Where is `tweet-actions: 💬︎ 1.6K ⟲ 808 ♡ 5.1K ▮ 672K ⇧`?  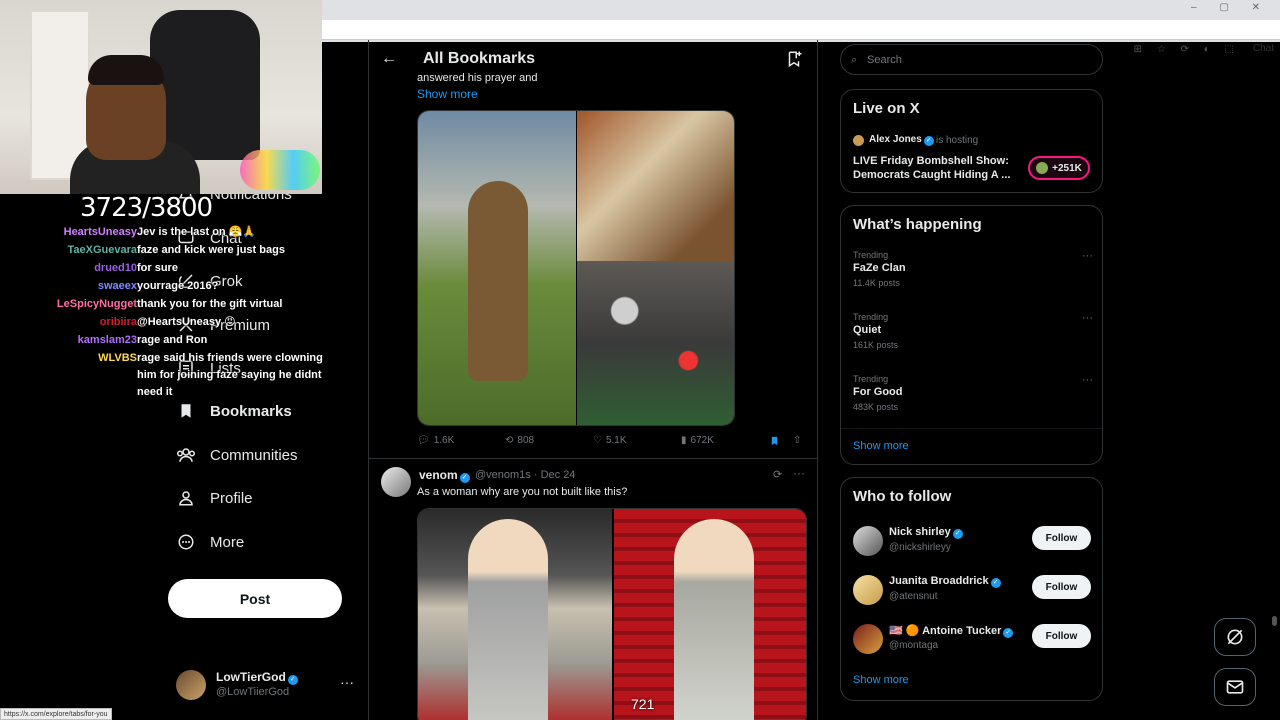
tweet-actions: 💬︎ 1.6K ⟲ 808 ♡ 5.1K ▮ 672K ⇧ is located at coordinates (612, 444).